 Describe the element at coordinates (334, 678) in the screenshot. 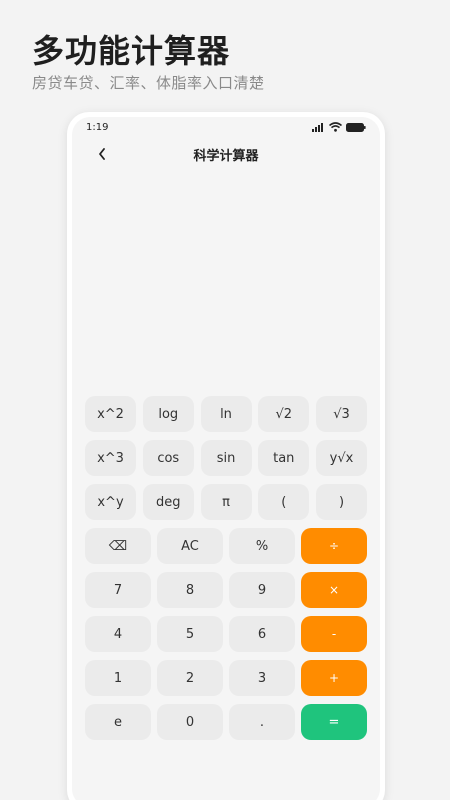

I see `key-add: +` at that location.